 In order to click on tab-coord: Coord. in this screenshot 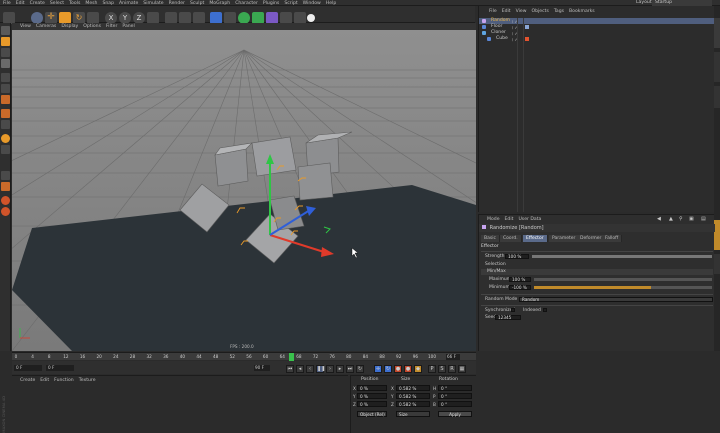, I will do `click(511, 238)`.